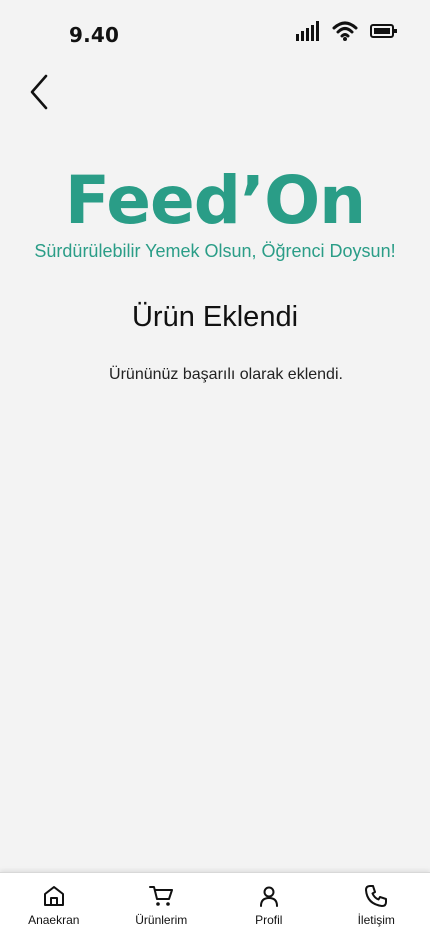 This screenshot has width=430, height=933. I want to click on wifi-icon, so click(345, 33).